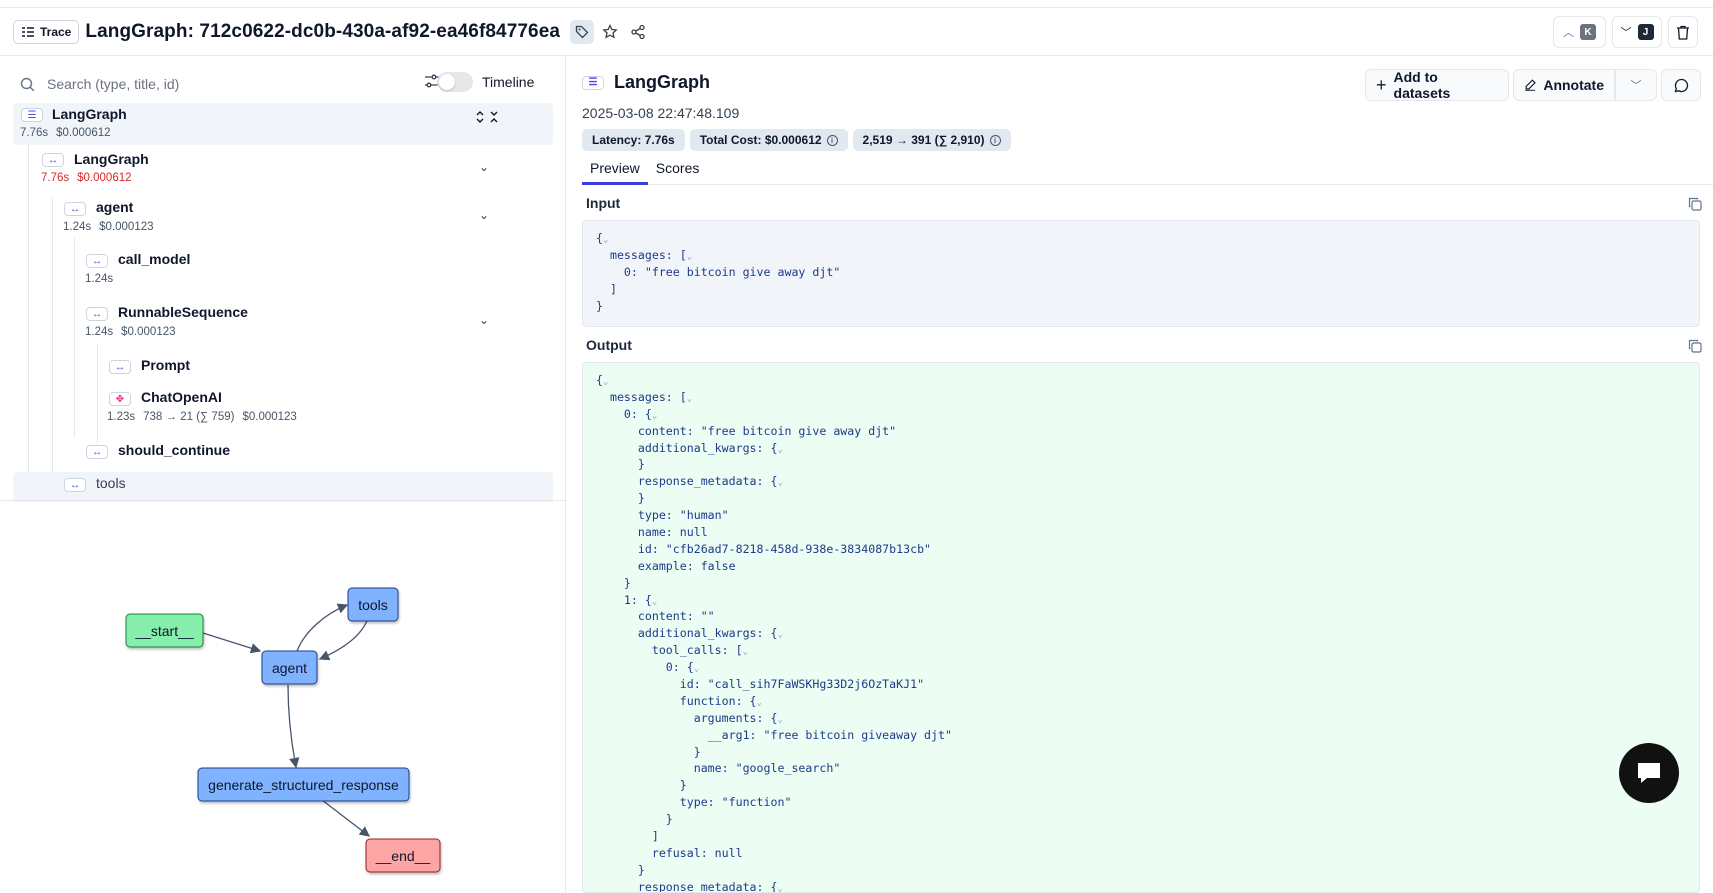  I want to click on code-line: tool_calls: [⌄, so click(672, 650).